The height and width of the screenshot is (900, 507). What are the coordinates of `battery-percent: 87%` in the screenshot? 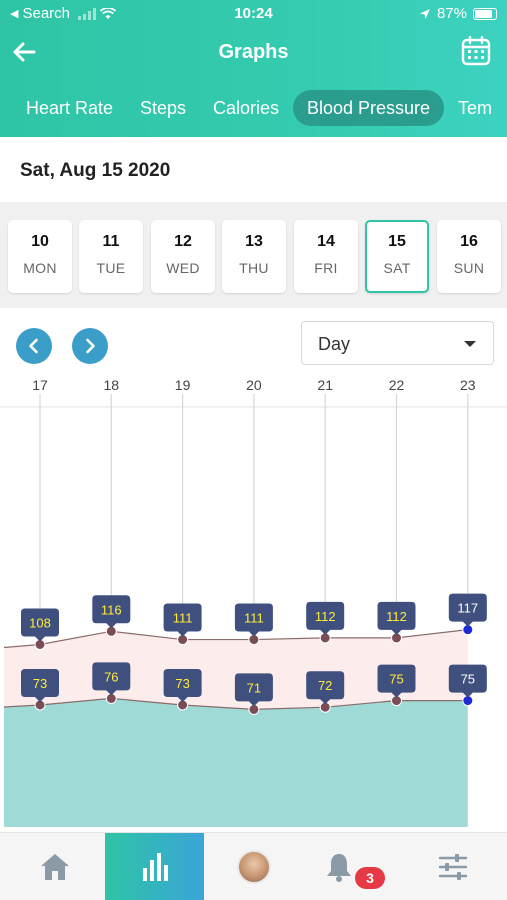 It's located at (451, 13).